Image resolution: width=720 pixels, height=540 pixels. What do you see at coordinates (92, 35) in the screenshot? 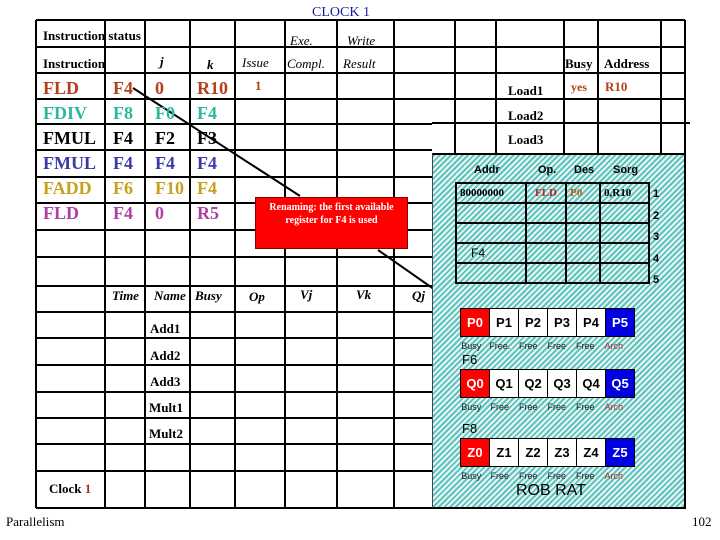
I see `instruction-status-heading: Instruction status` at bounding box center [92, 35].